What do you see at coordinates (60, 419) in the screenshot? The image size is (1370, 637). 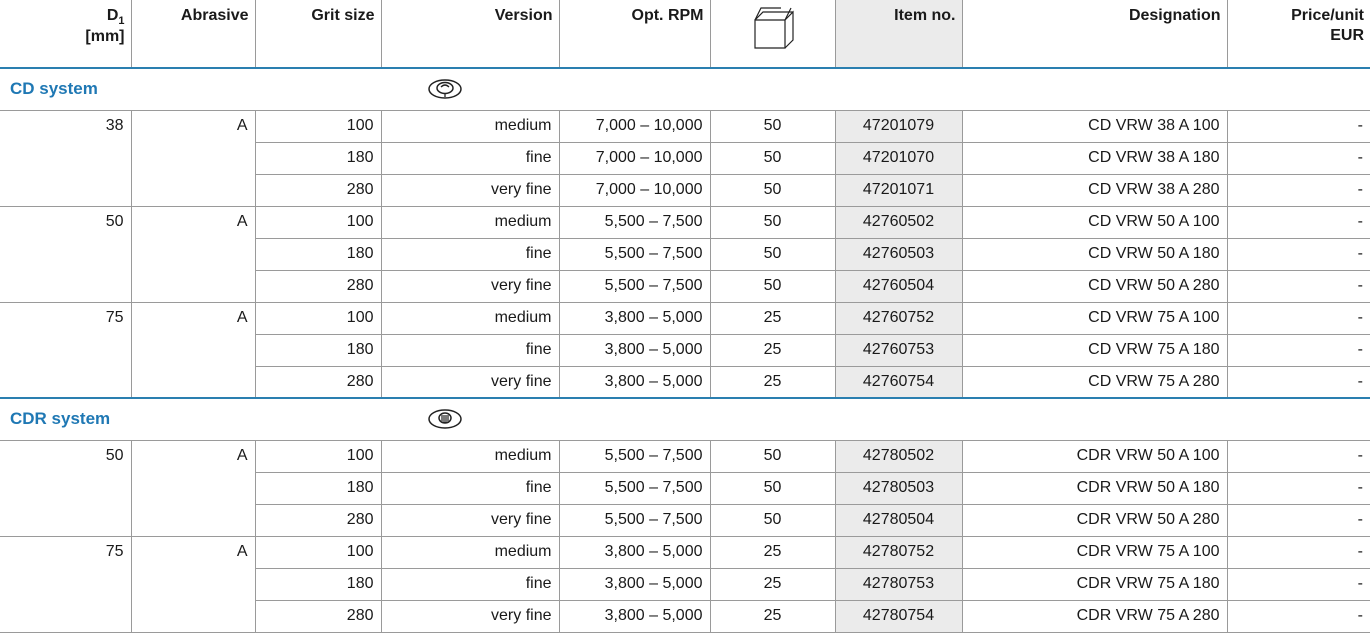 I see `section-title: CDR system` at bounding box center [60, 419].